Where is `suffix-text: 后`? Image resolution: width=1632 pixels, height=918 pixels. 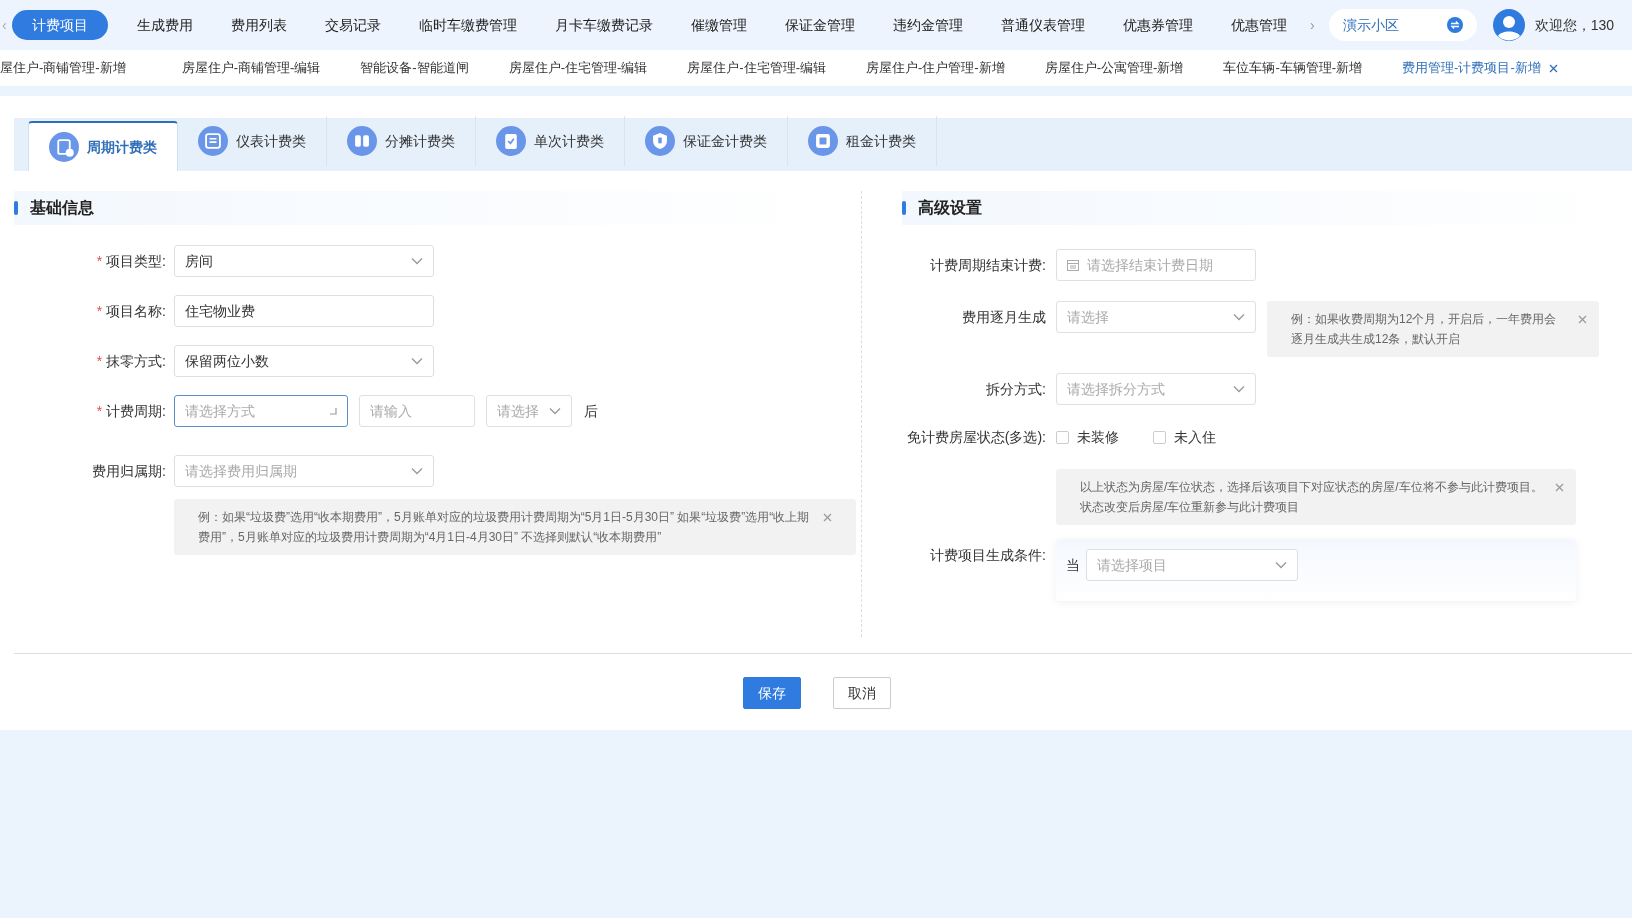 suffix-text: 后 is located at coordinates (591, 411).